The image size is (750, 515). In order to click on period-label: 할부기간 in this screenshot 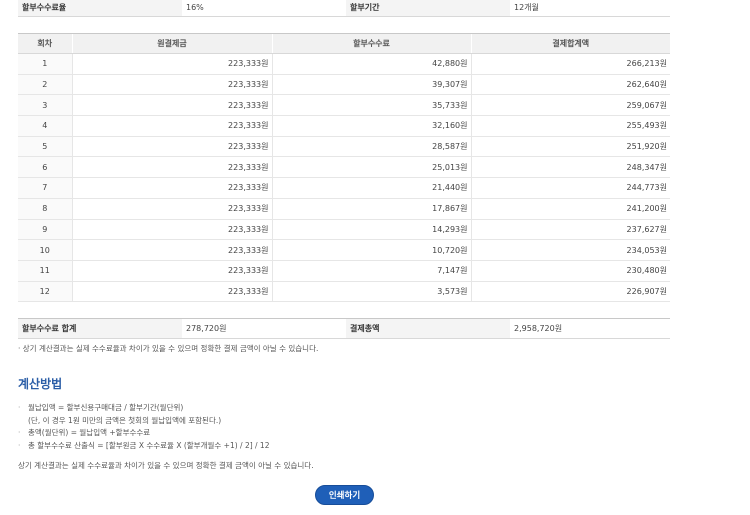, I will do `click(428, 8)`.